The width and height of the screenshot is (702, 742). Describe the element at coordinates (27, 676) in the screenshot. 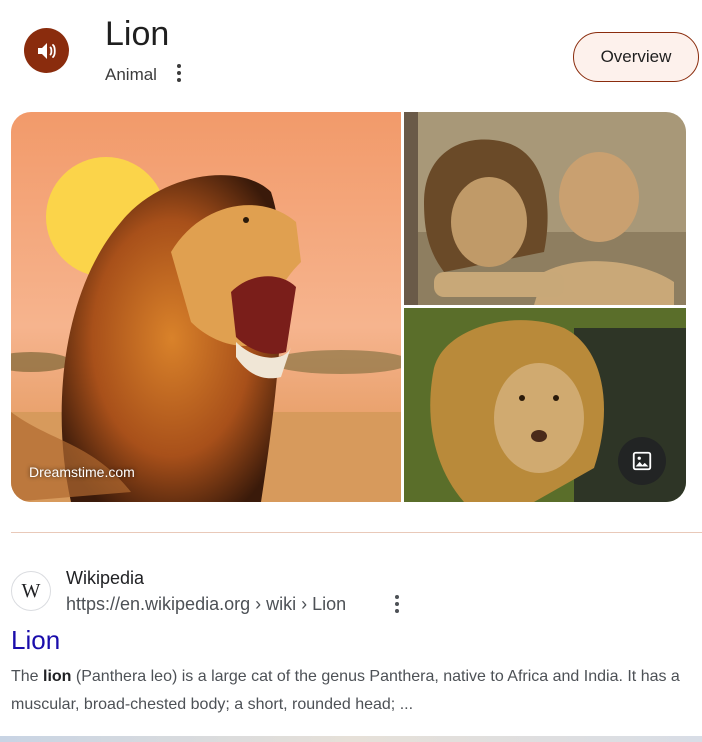

I see `snippet-text-start: The` at that location.